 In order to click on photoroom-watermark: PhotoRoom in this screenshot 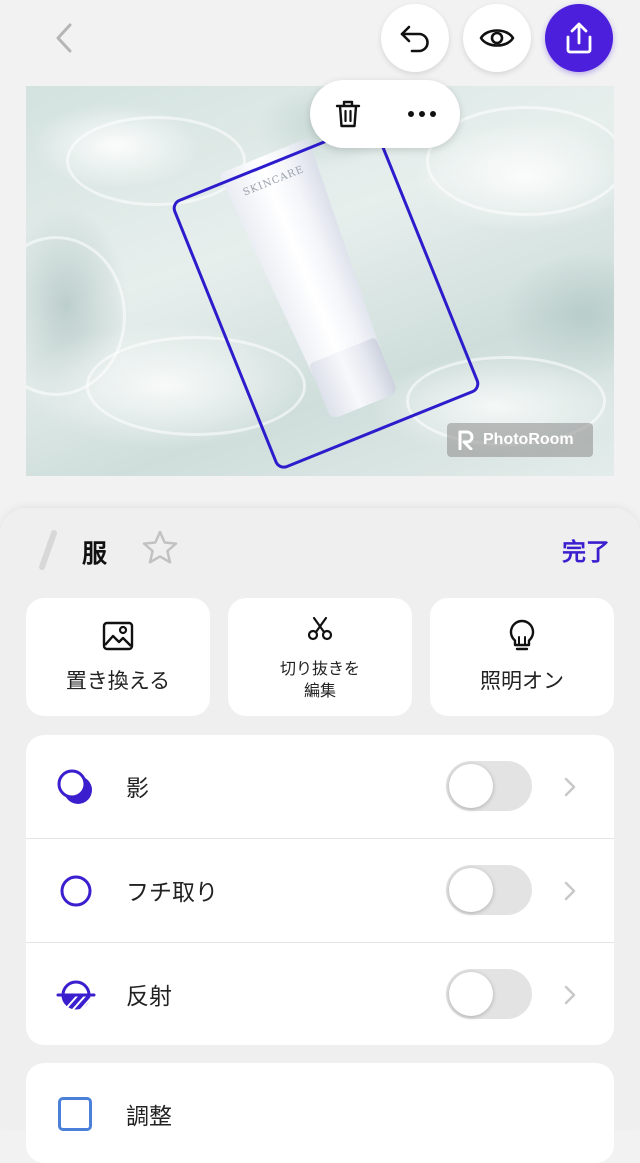, I will do `click(520, 440)`.